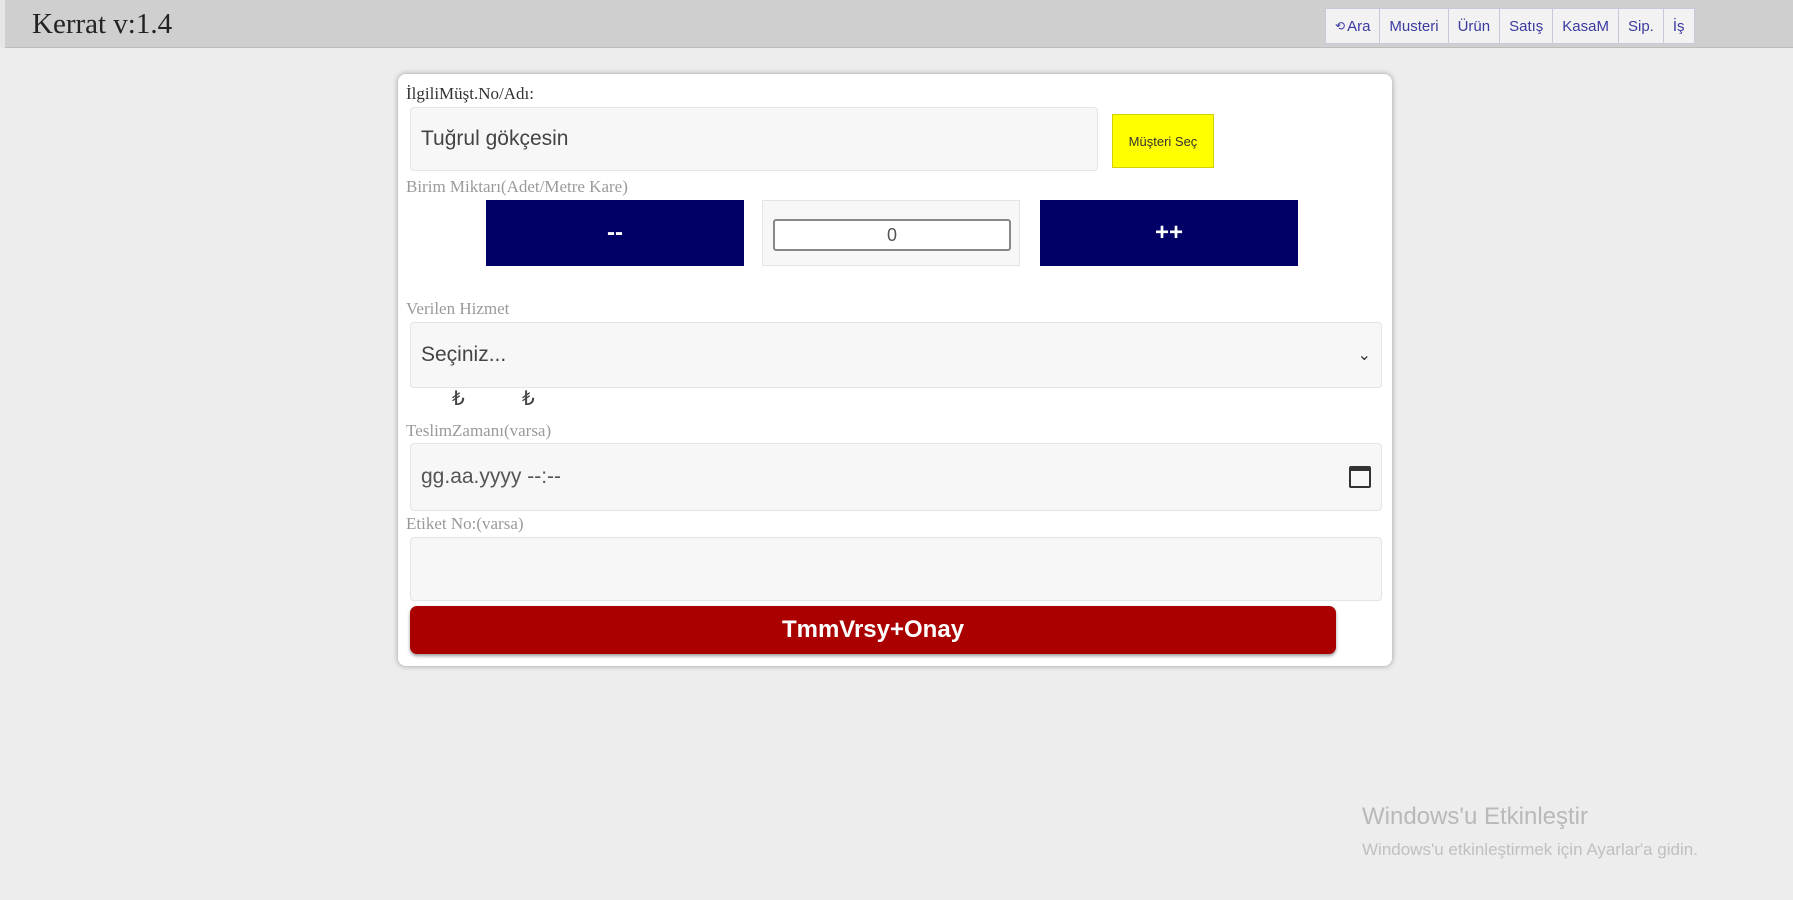 Image resolution: width=1793 pixels, height=900 pixels. I want to click on tag-input, so click(896, 569).